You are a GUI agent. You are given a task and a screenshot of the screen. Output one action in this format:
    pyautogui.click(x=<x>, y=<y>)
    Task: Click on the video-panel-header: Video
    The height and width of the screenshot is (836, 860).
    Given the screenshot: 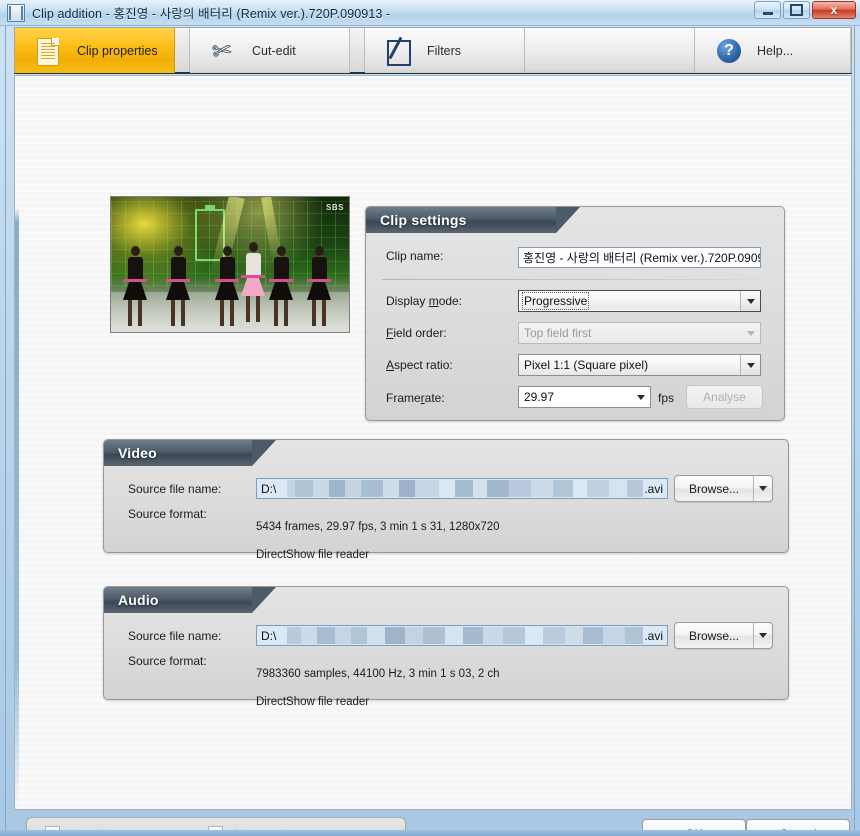 What is the action you would take?
    pyautogui.click(x=190, y=453)
    